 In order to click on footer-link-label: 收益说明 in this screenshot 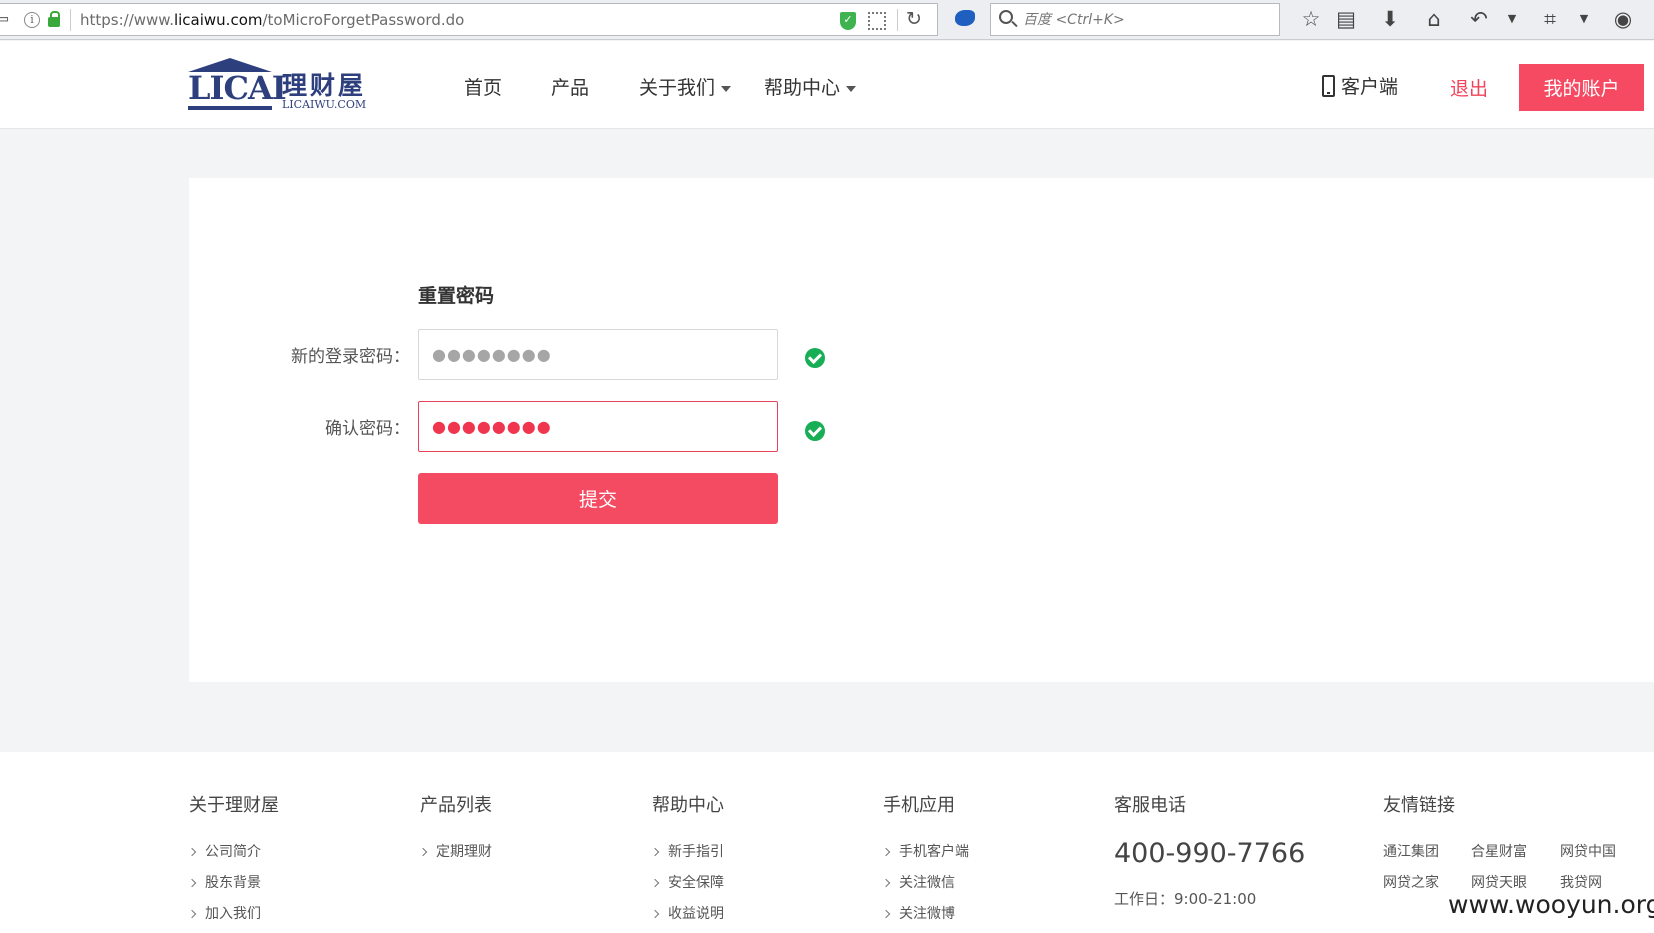, I will do `click(696, 914)`.